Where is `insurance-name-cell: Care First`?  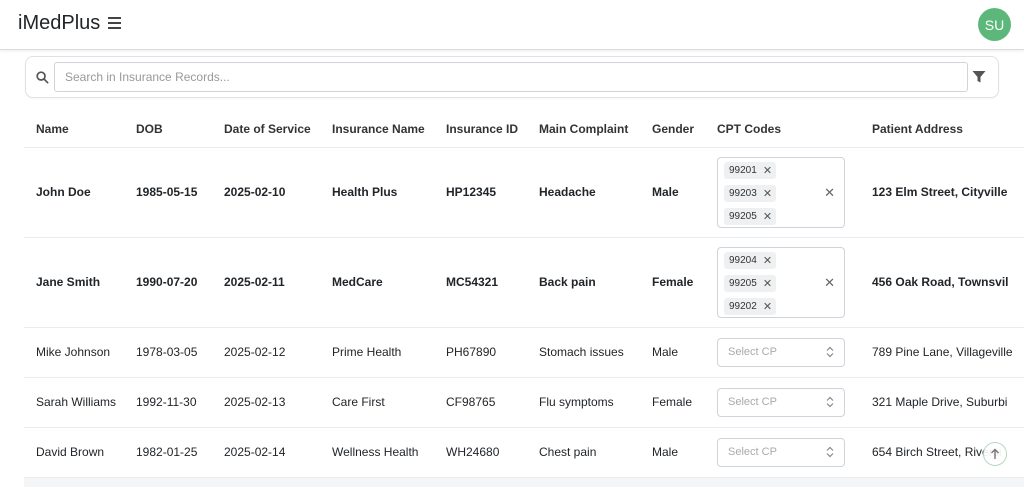
insurance-name-cell: Care First is located at coordinates (377, 402).